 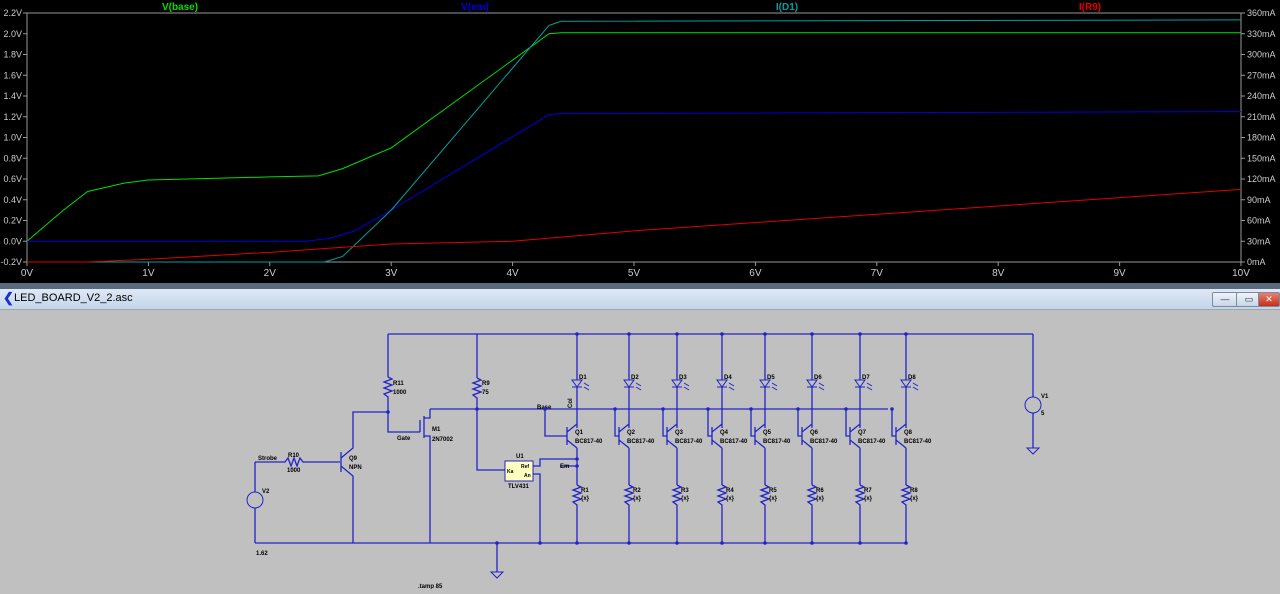 What do you see at coordinates (391, 273) in the screenshot?
I see `x-tick-label: 3V` at bounding box center [391, 273].